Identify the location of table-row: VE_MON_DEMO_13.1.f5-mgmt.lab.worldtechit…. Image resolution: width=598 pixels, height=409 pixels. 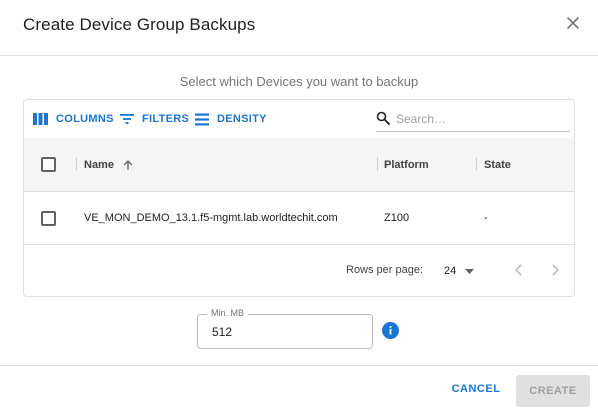
(299, 218).